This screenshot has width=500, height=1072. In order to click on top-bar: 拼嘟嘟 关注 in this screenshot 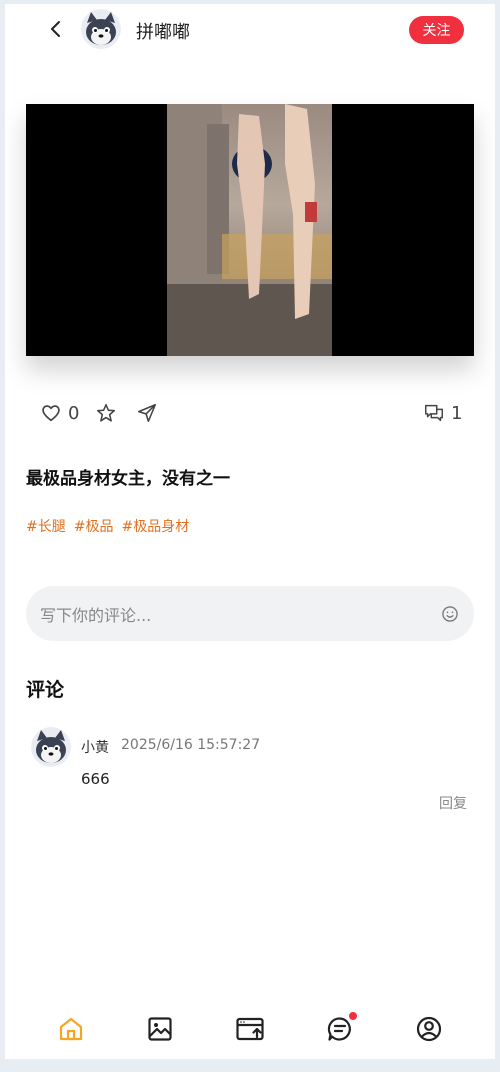, I will do `click(250, 29)`.